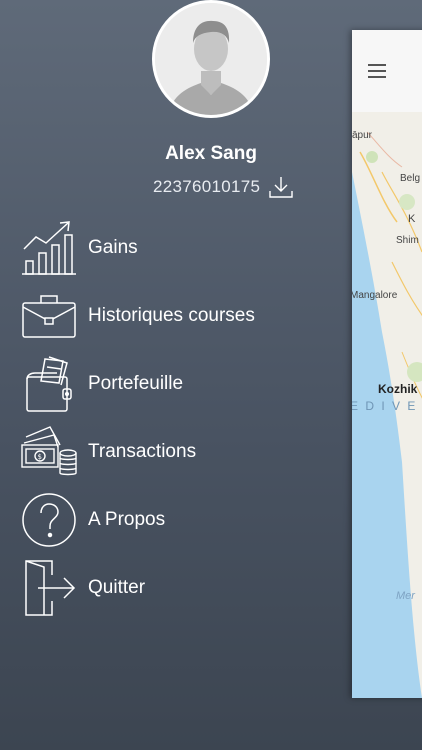 This screenshot has height=750, width=422. Describe the element at coordinates (281, 187) in the screenshot. I see `download-icon` at that location.